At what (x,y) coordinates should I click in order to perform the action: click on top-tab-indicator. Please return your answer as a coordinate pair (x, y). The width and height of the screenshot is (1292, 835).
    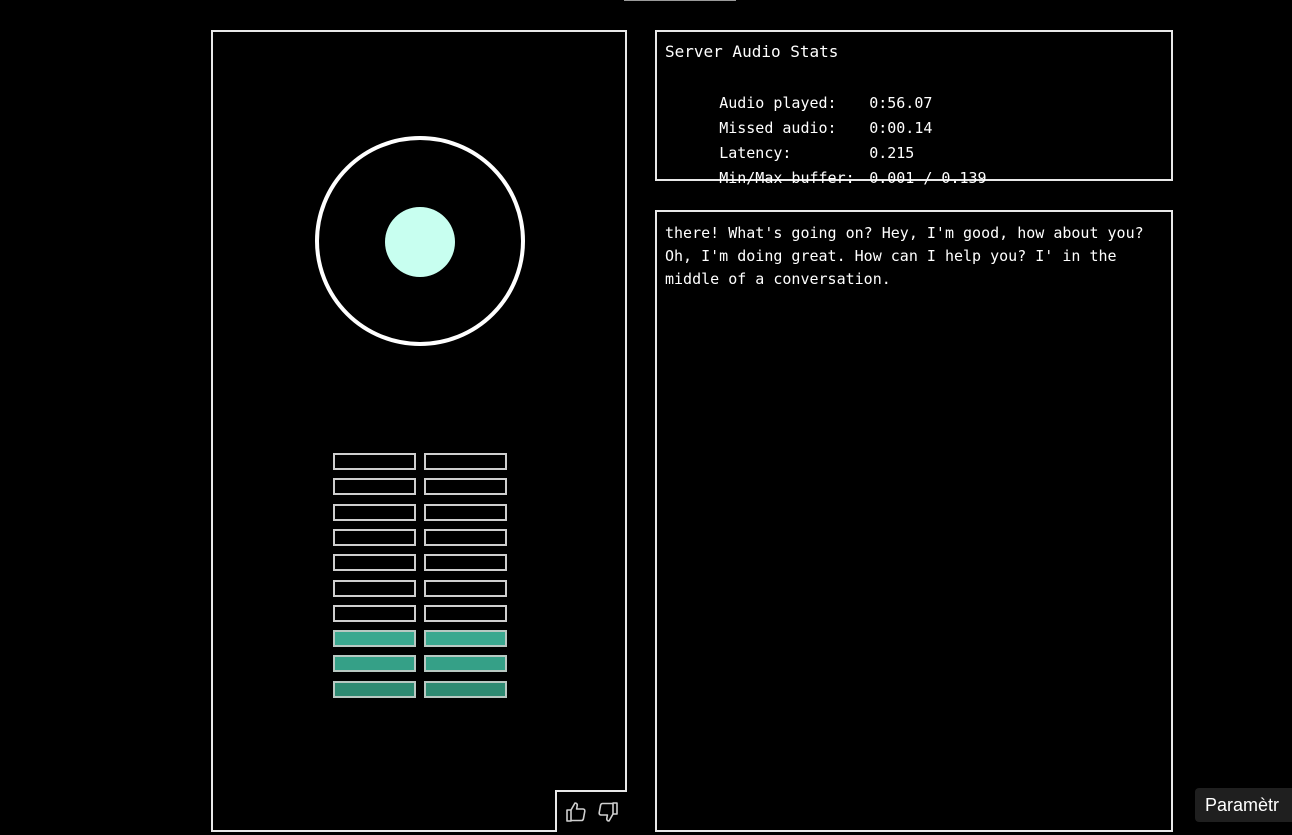
    Looking at the image, I should click on (680, 0).